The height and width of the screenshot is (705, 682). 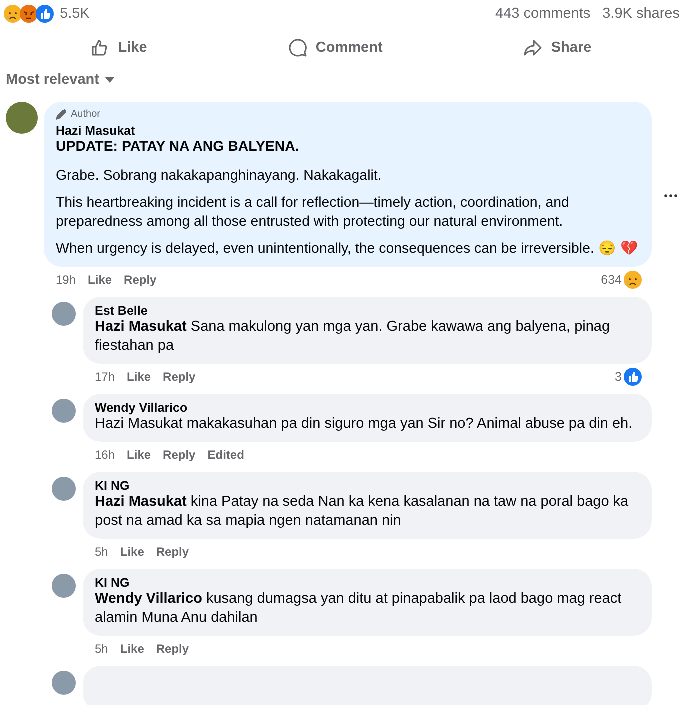 What do you see at coordinates (367, 311) in the screenshot?
I see `author-name: Est Belle` at bounding box center [367, 311].